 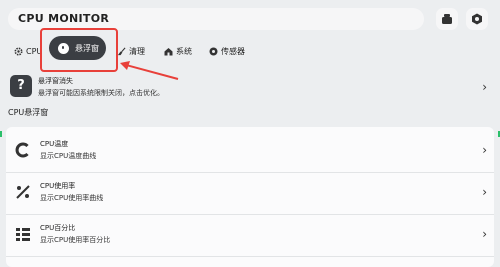 I want to click on tab-sensor-label: 传感器, so click(x=233, y=51).